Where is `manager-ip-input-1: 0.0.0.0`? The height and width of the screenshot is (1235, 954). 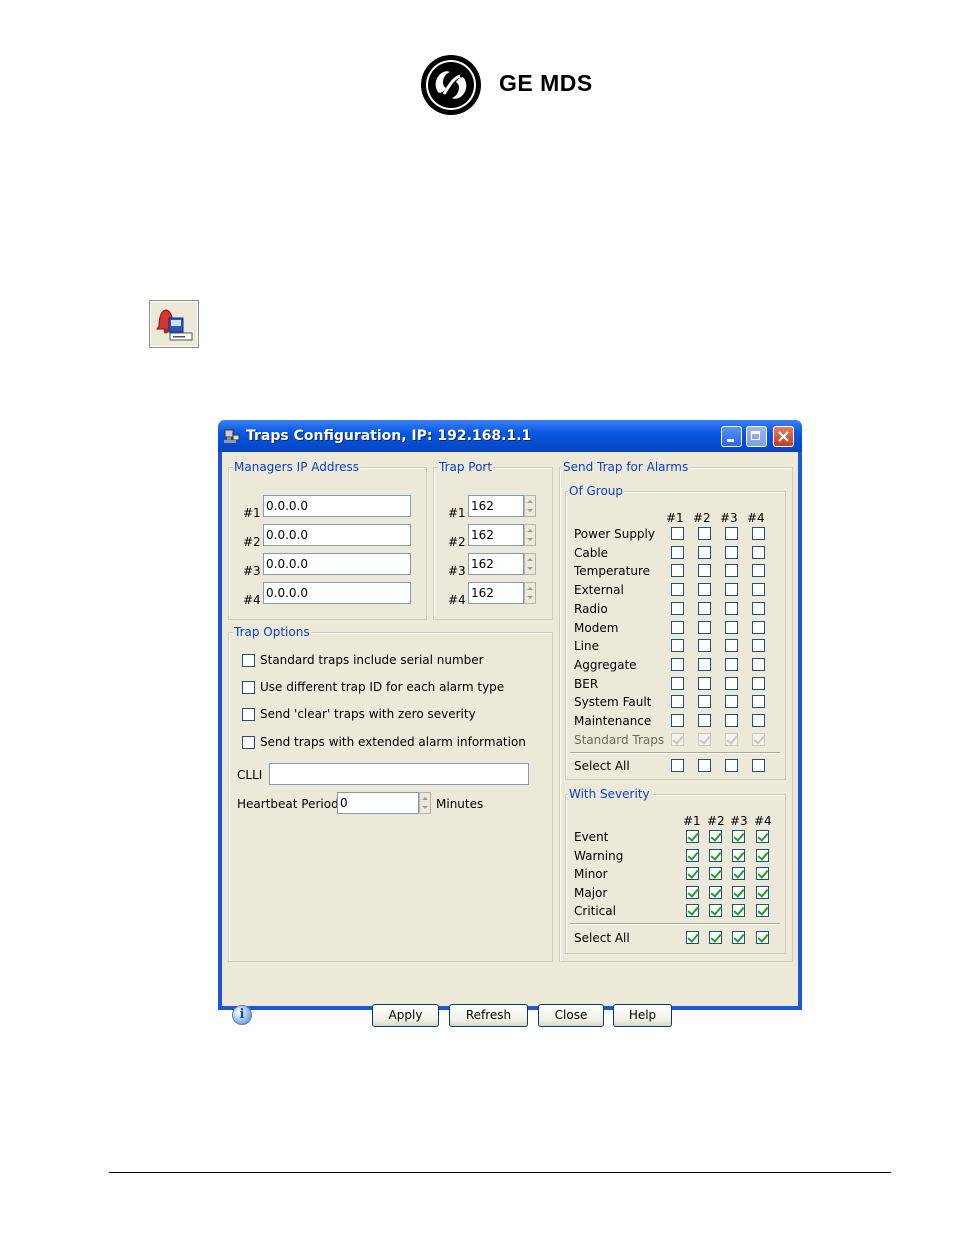
manager-ip-input-1: 0.0.0.0 is located at coordinates (337, 506).